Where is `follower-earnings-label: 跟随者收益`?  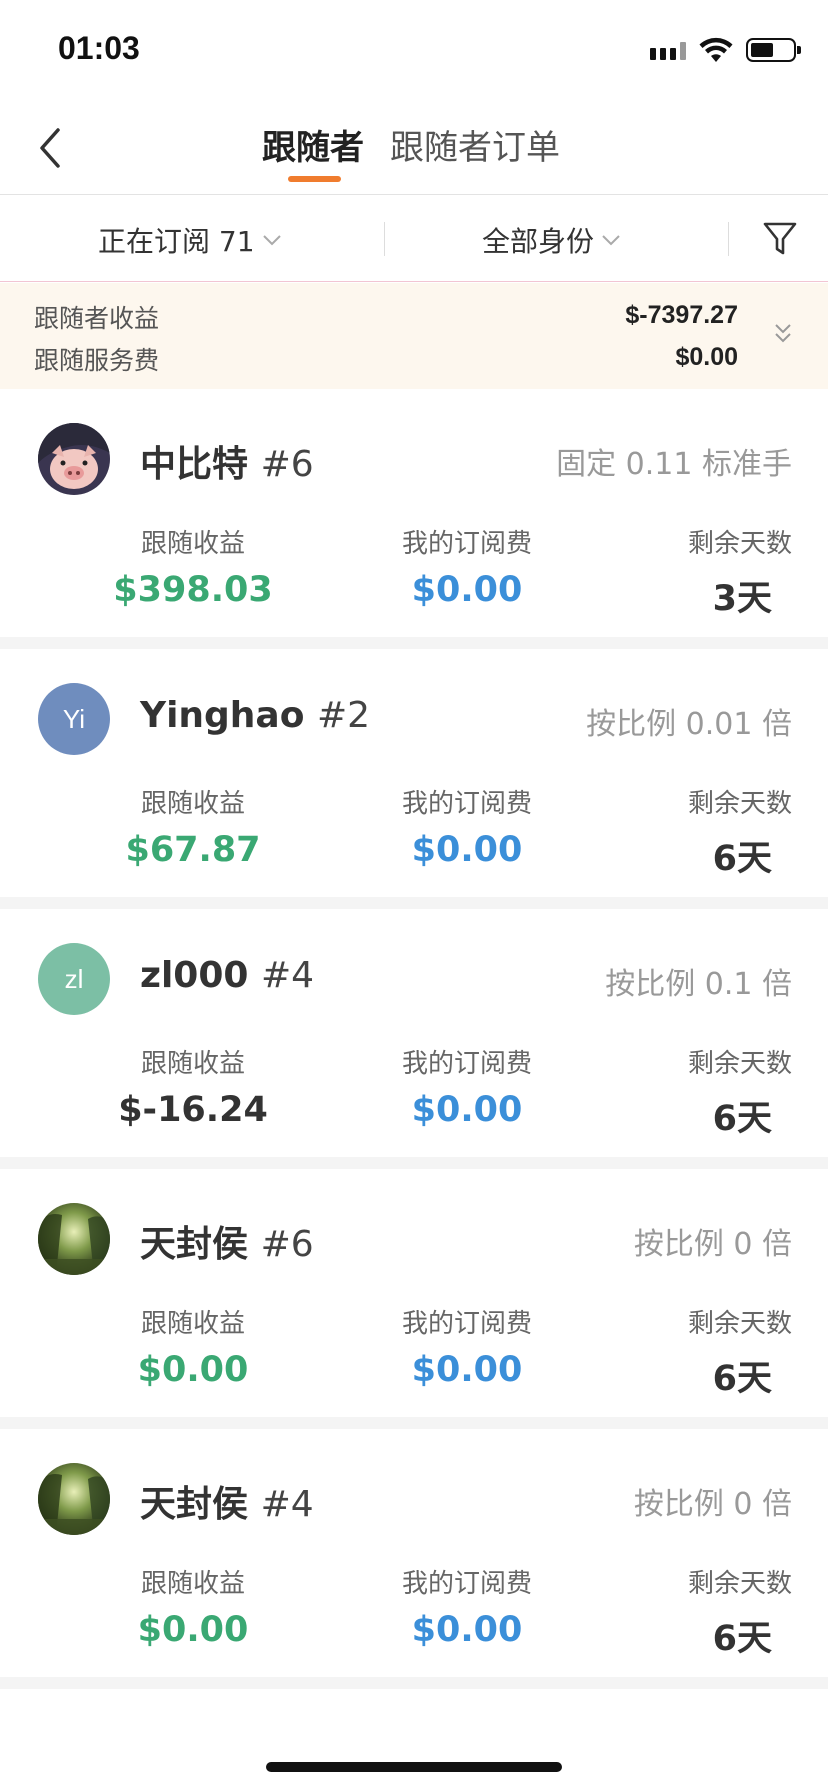 follower-earnings-label: 跟随者收益 is located at coordinates (97, 318).